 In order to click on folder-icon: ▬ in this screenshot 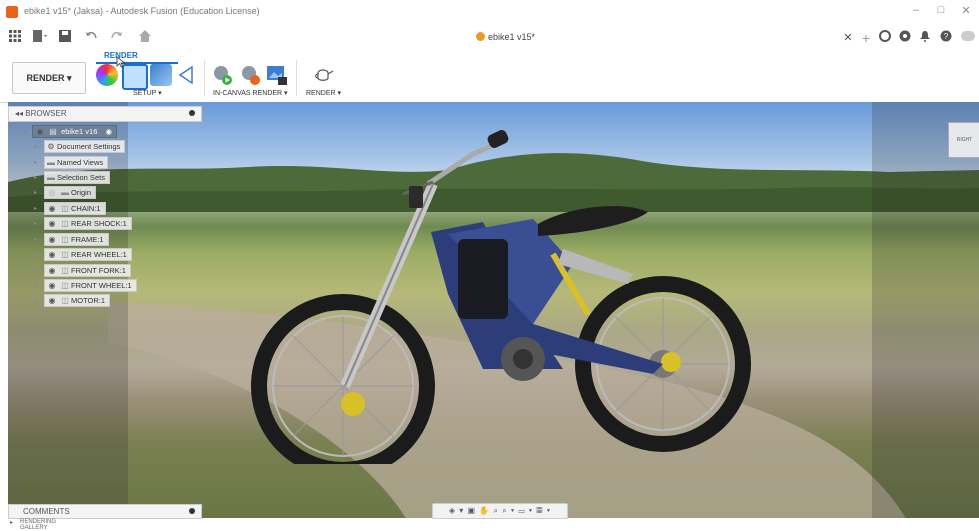, I will do `click(51, 162)`.